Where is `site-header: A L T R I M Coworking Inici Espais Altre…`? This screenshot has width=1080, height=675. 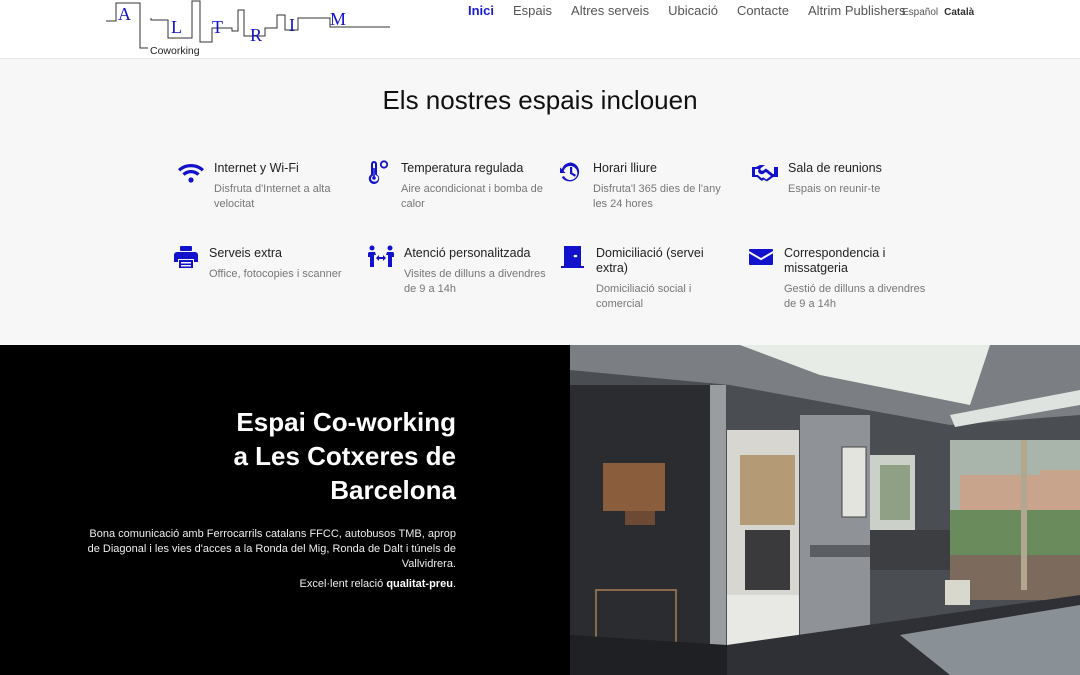
site-header: A L T R I M Coworking Inici Espais Altre… is located at coordinates (540, 29).